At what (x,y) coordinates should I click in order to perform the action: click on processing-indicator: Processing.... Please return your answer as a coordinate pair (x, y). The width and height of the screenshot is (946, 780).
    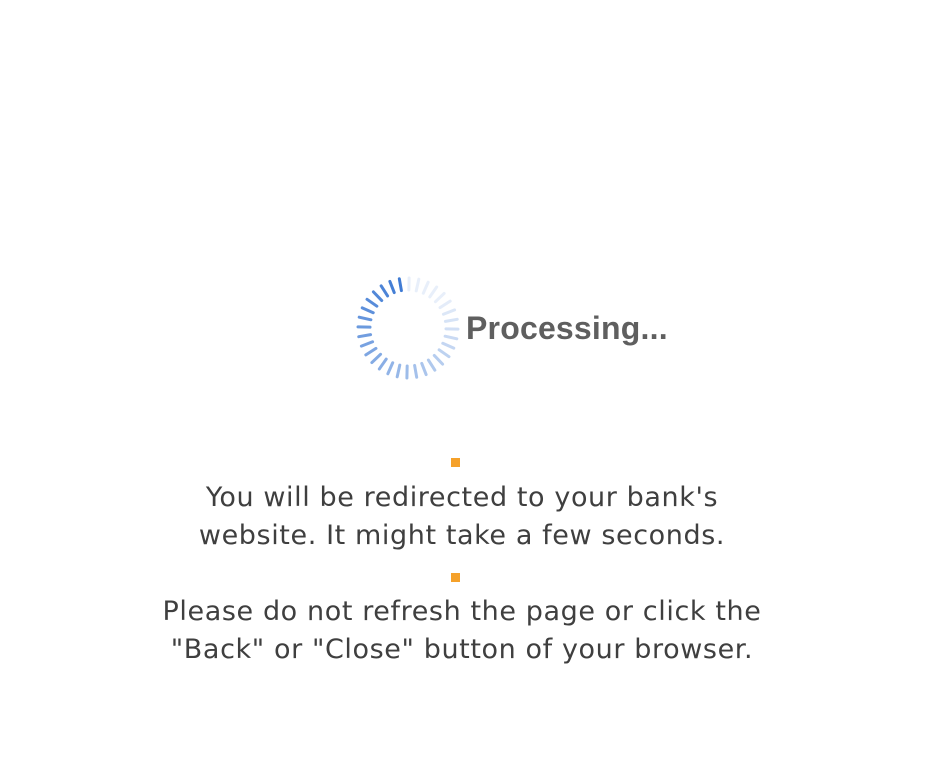
    Looking at the image, I should click on (512, 328).